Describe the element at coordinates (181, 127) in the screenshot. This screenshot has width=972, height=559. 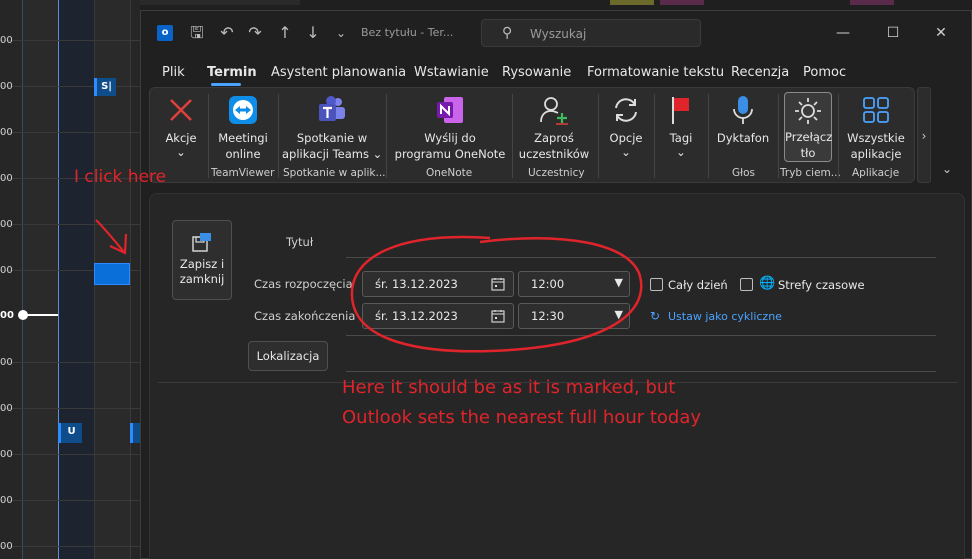
I see `actions-button: Akcje ⌄` at that location.